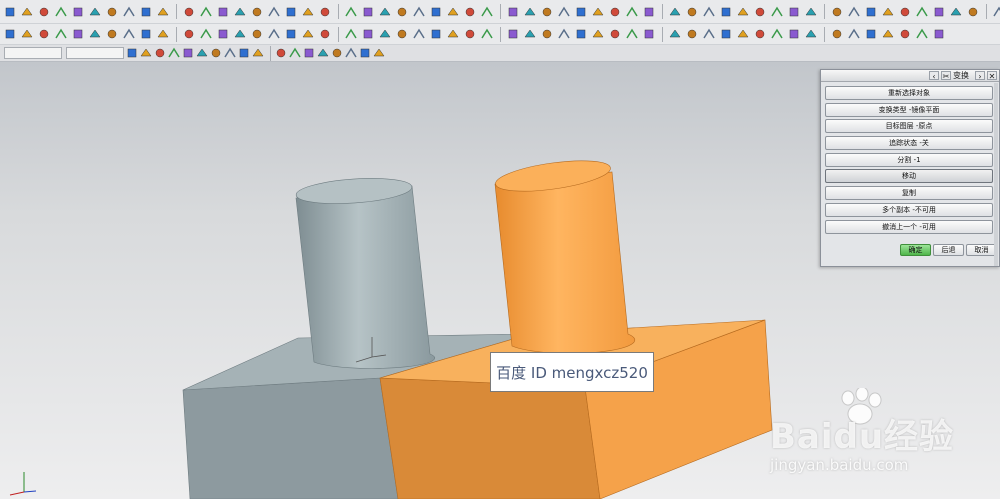 This screenshot has height=499, width=1000. What do you see at coordinates (708, 11) in the screenshot?
I see `intersect-icon` at bounding box center [708, 11].